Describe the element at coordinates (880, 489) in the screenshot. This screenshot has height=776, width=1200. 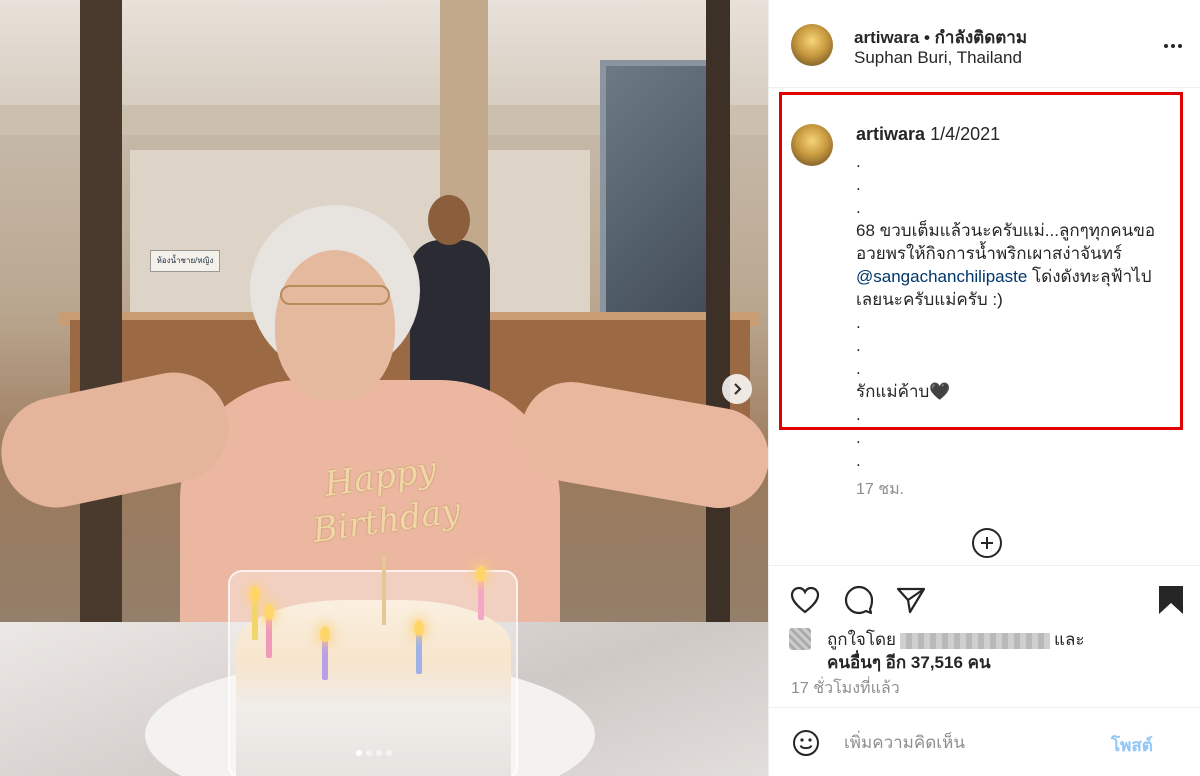
I see `caption-time-ago: 17 ชม.` at that location.